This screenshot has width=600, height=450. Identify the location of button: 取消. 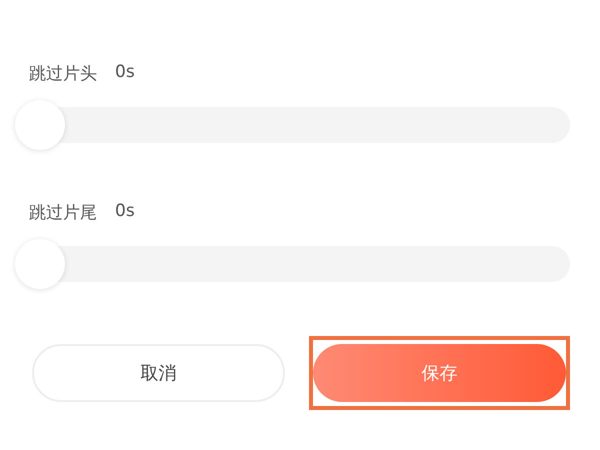
(158, 373).